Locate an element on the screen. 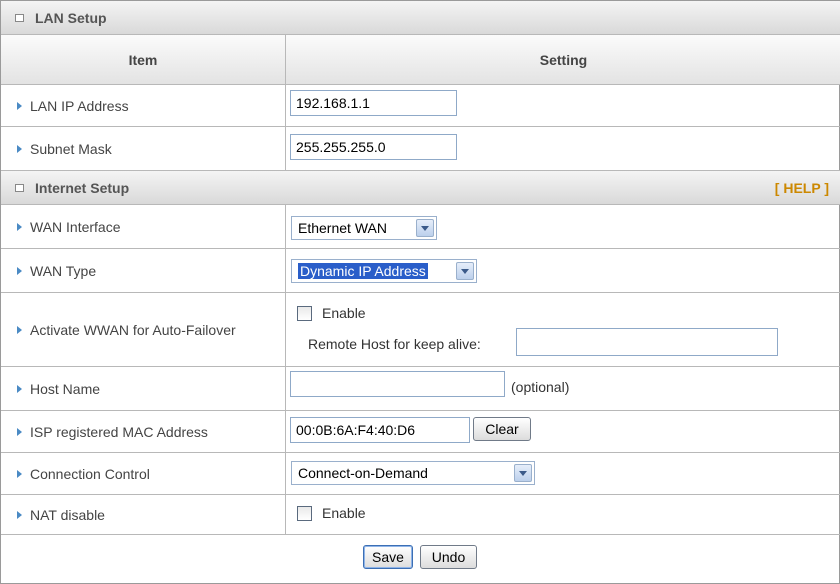 Image resolution: width=840 pixels, height=584 pixels. wan-interface-select: Ethernet WAN is located at coordinates (364, 228).